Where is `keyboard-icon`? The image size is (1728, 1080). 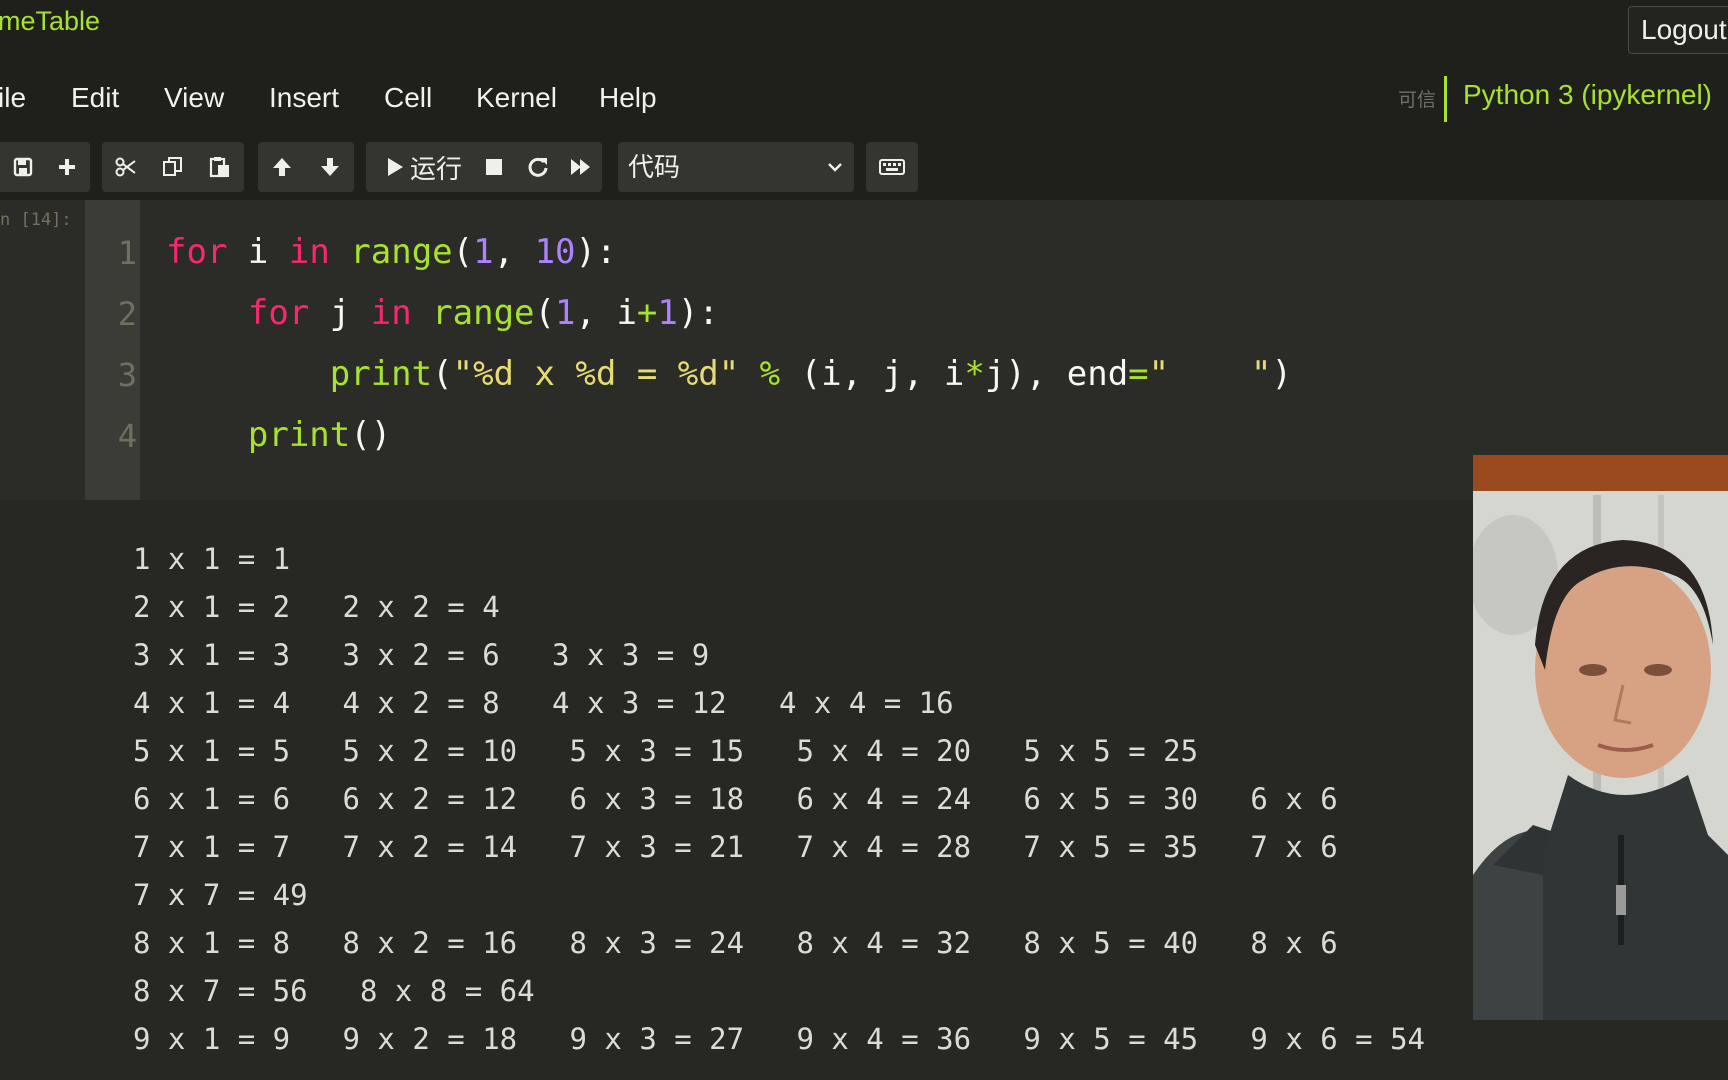
keyboard-icon is located at coordinates (892, 167).